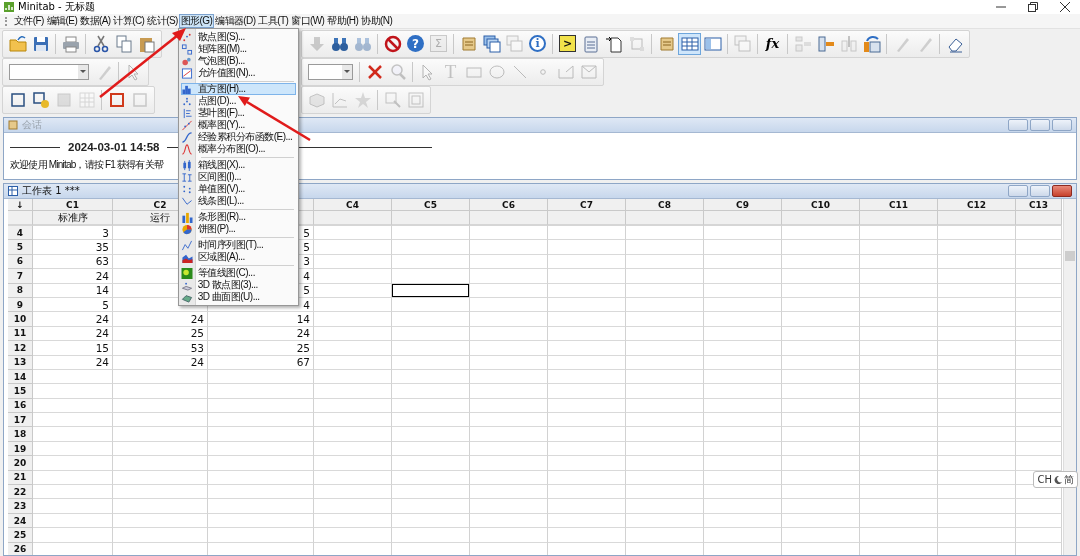 Image resolution: width=1080 pixels, height=556 pixels. What do you see at coordinates (186, 165) in the screenshot?
I see `boxplot-icon` at bounding box center [186, 165].